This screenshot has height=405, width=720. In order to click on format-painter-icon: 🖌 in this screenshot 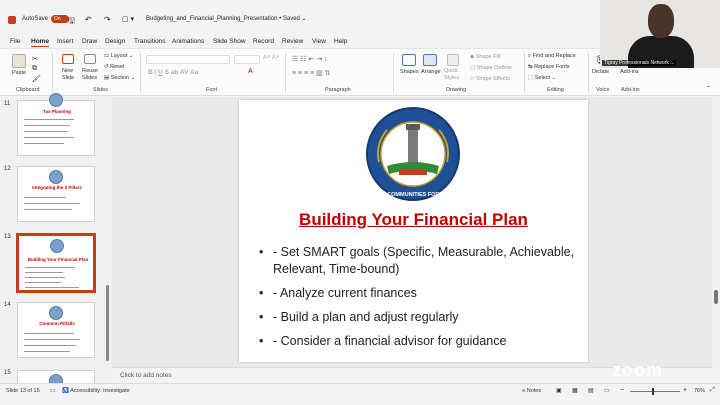, I will do `click(36, 79)`.